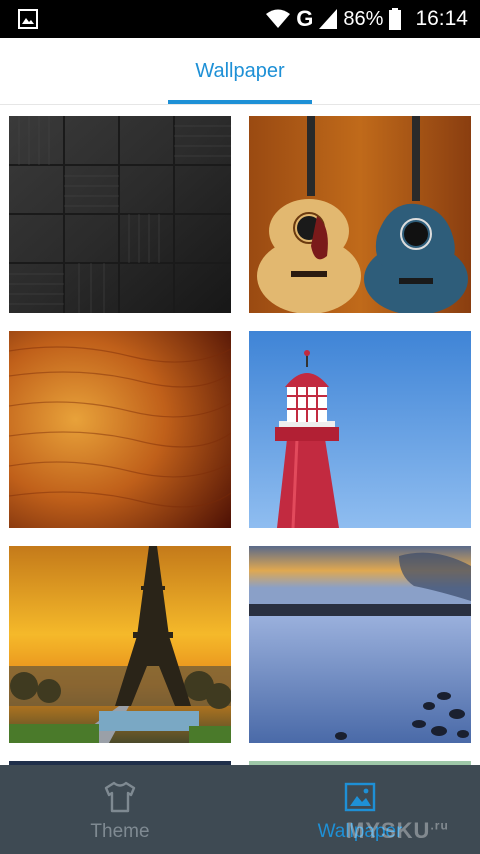 The image size is (480, 854). Describe the element at coordinates (120, 644) in the screenshot. I see `wallpaper-thumbnail-eiffel-tower` at that location.